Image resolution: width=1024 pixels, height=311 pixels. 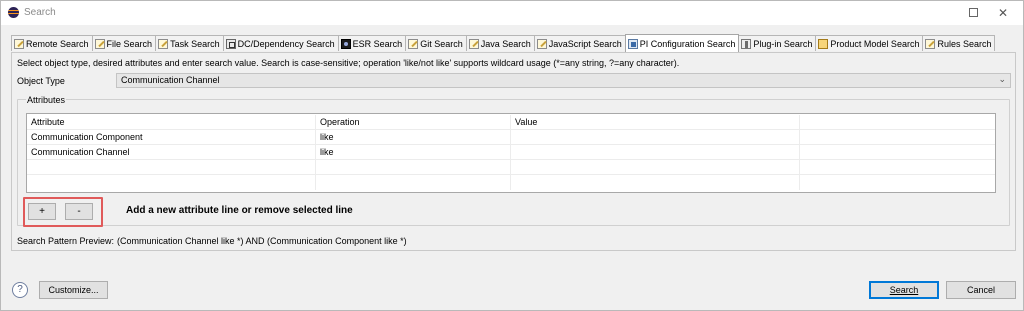 I want to click on chevron-down-icon: ⌄, so click(x=1002, y=79).